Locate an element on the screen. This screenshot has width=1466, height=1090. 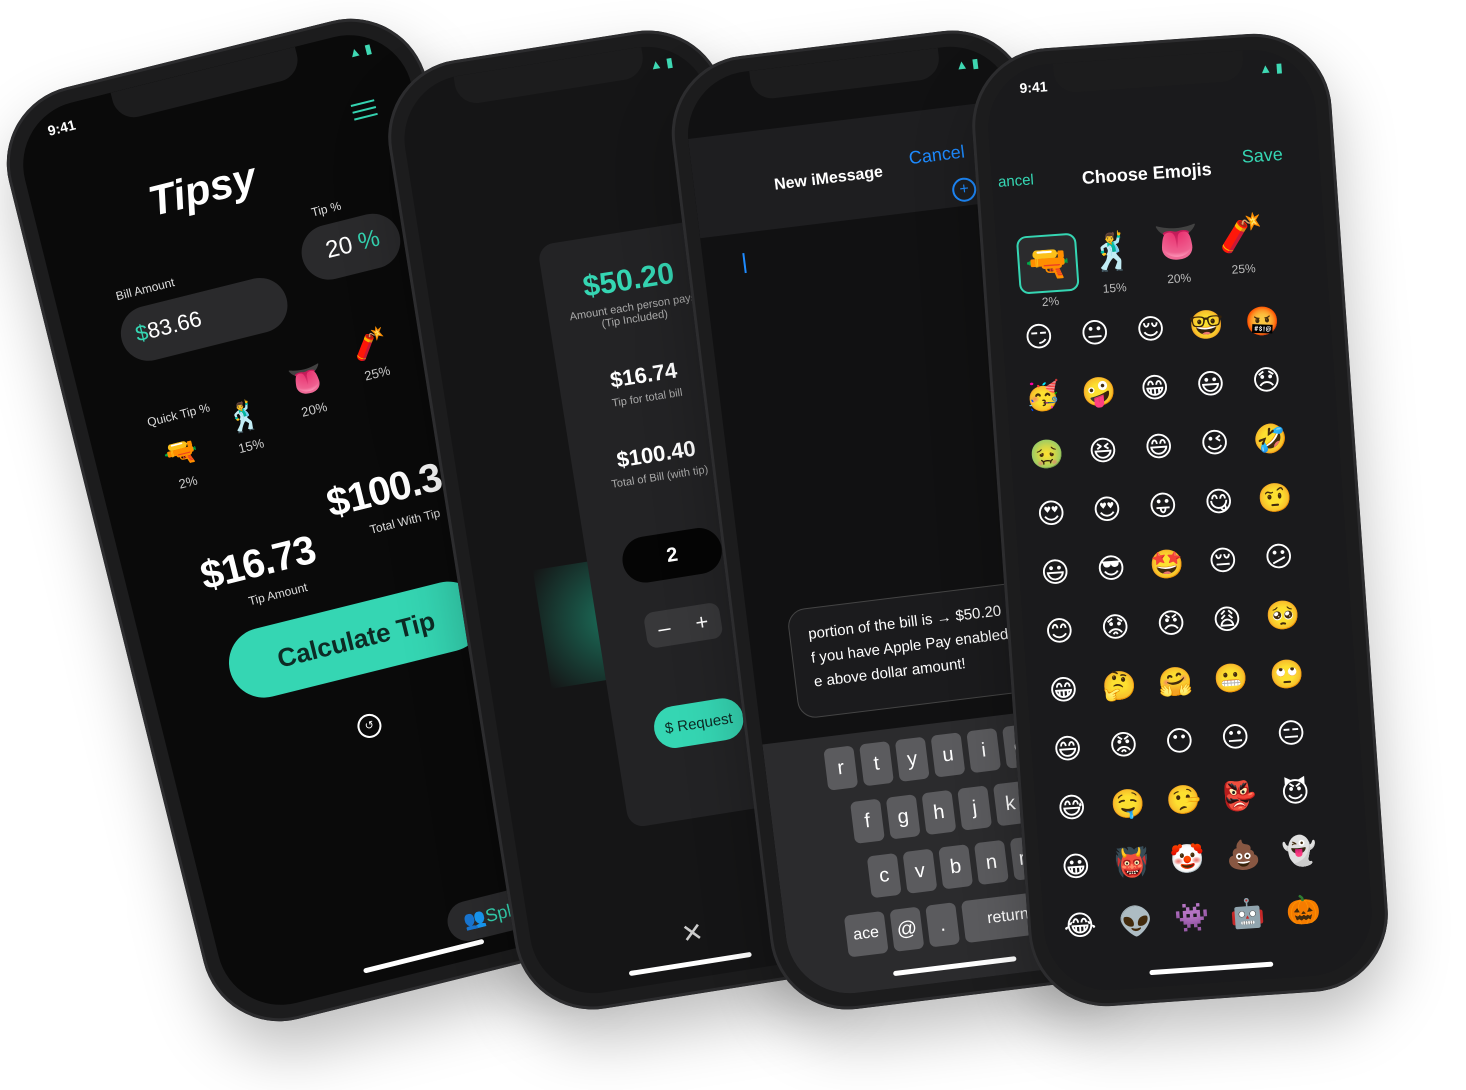
at-key: @ is located at coordinates (907, 929).